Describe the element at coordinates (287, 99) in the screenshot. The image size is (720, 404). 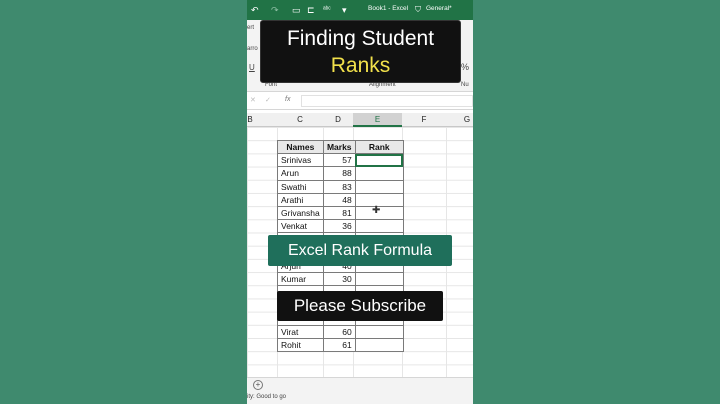
I see `function-icon: fx` at that location.